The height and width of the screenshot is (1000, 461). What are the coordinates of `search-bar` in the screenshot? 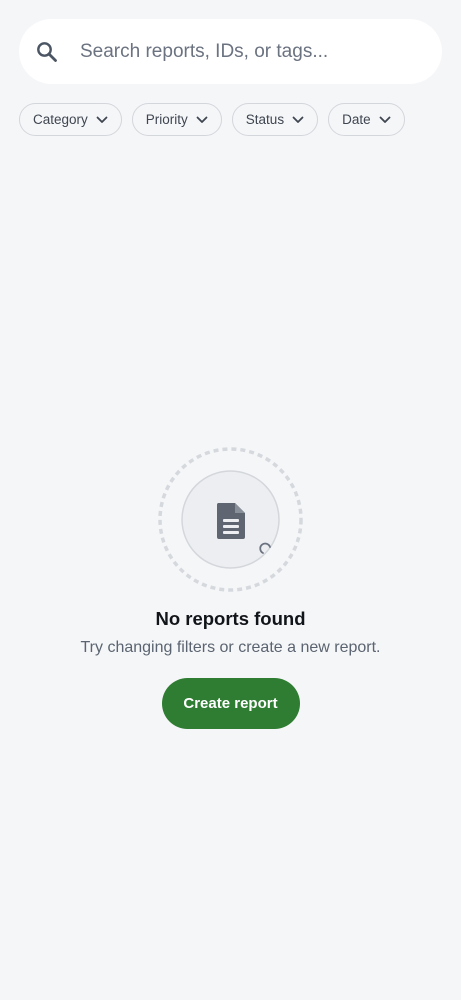 It's located at (230, 51).